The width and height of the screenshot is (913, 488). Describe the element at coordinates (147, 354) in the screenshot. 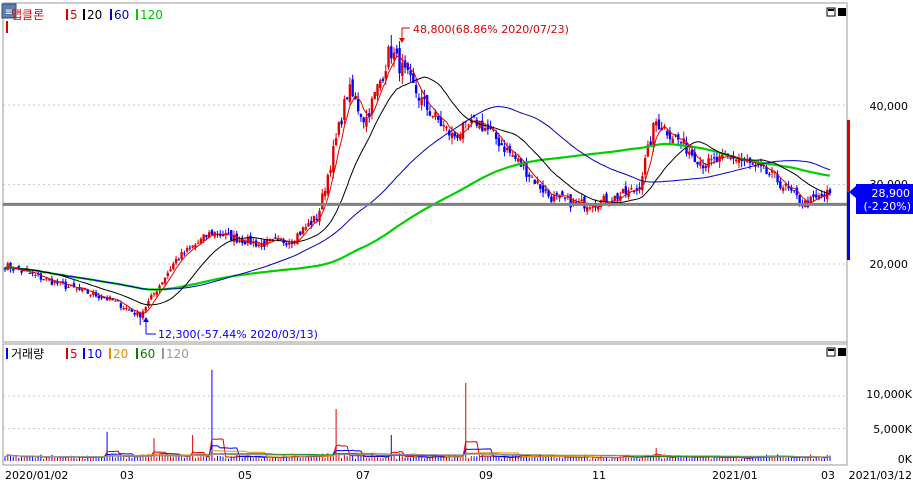

I see `vlegend-ma60: 60` at that location.